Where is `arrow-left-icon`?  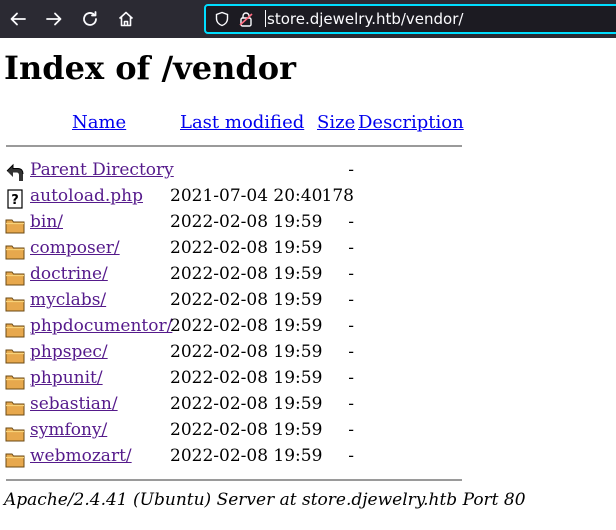
arrow-left-icon is located at coordinates (18, 19).